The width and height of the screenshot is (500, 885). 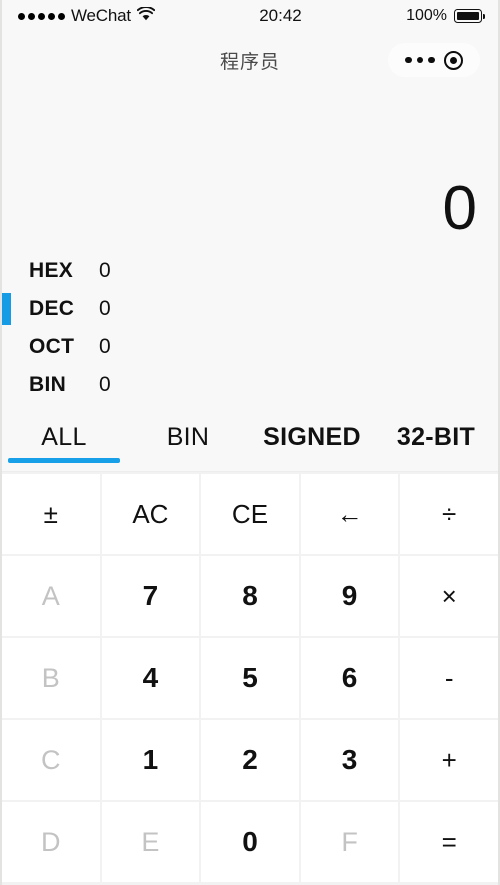 I want to click on key-label: AC, so click(x=150, y=513).